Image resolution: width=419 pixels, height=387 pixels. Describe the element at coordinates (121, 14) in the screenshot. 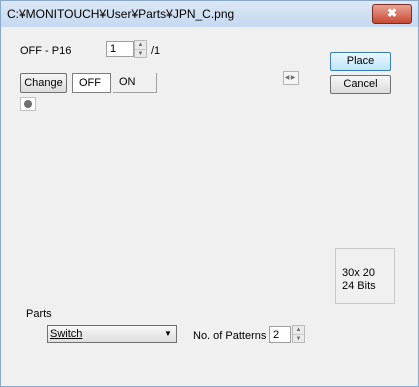

I see `window-title: C:¥MONITOUCH¥User¥Parts¥JPN_C.png` at that location.